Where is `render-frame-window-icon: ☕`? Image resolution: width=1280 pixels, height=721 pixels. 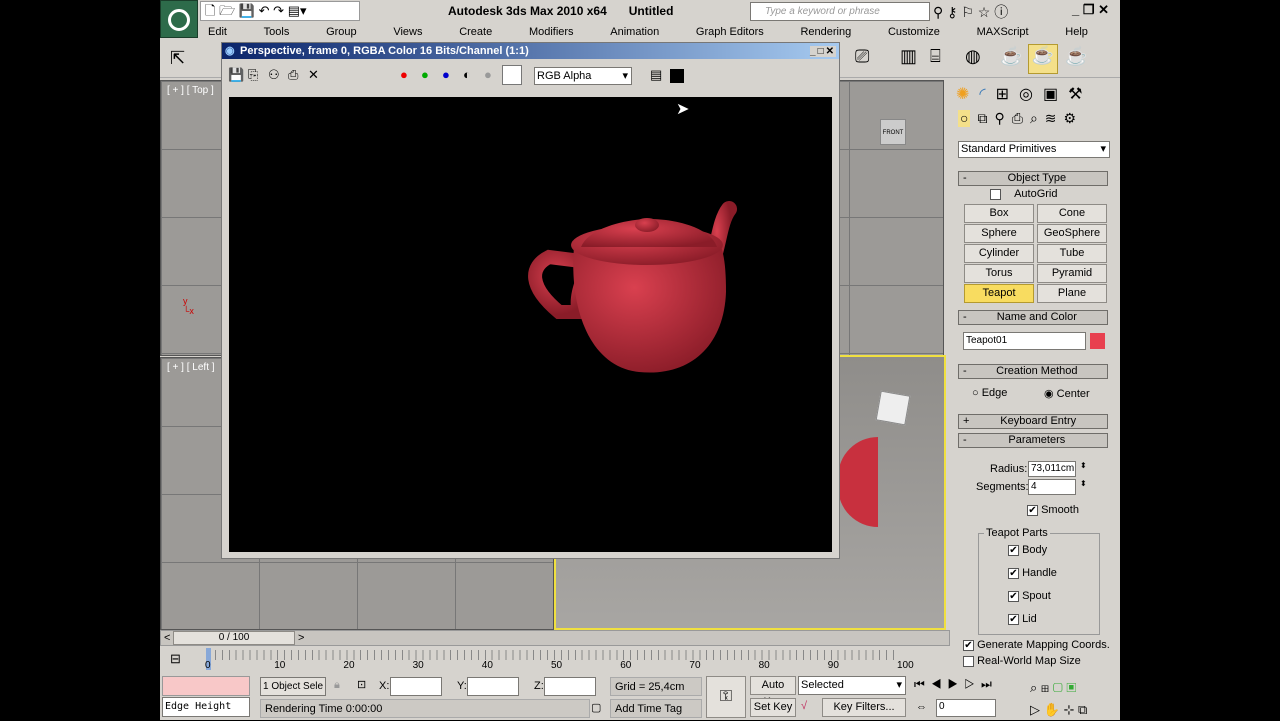 render-frame-window-icon: ☕ is located at coordinates (1011, 56).